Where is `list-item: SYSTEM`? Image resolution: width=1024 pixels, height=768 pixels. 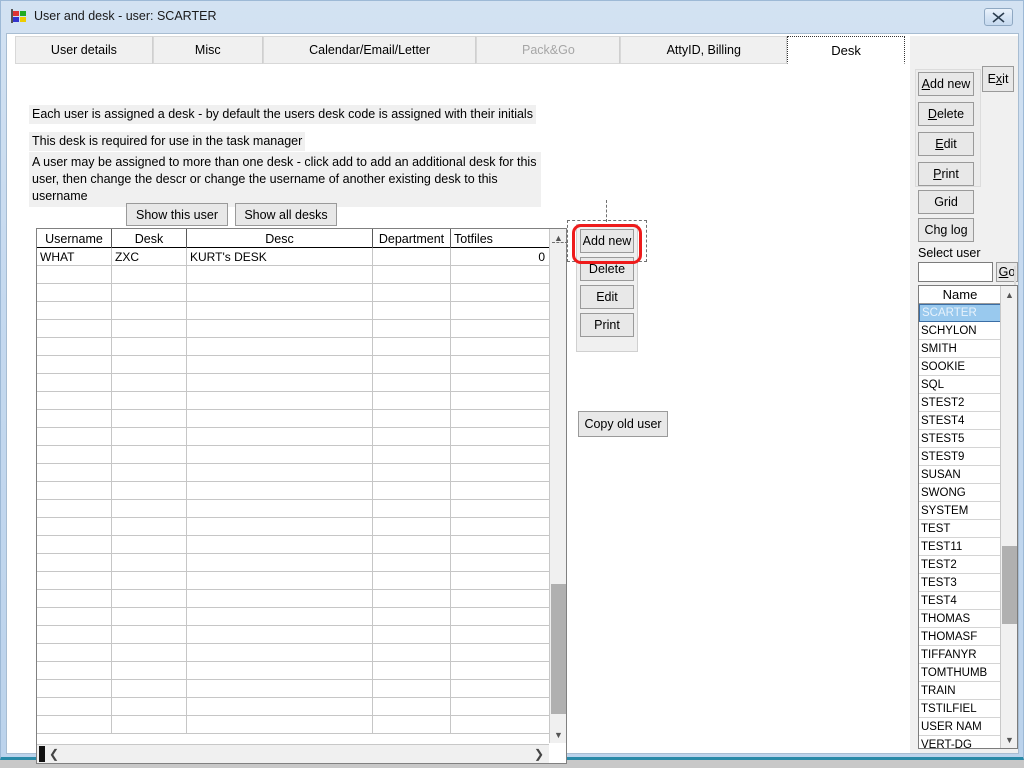
list-item: SYSTEM is located at coordinates (960, 511).